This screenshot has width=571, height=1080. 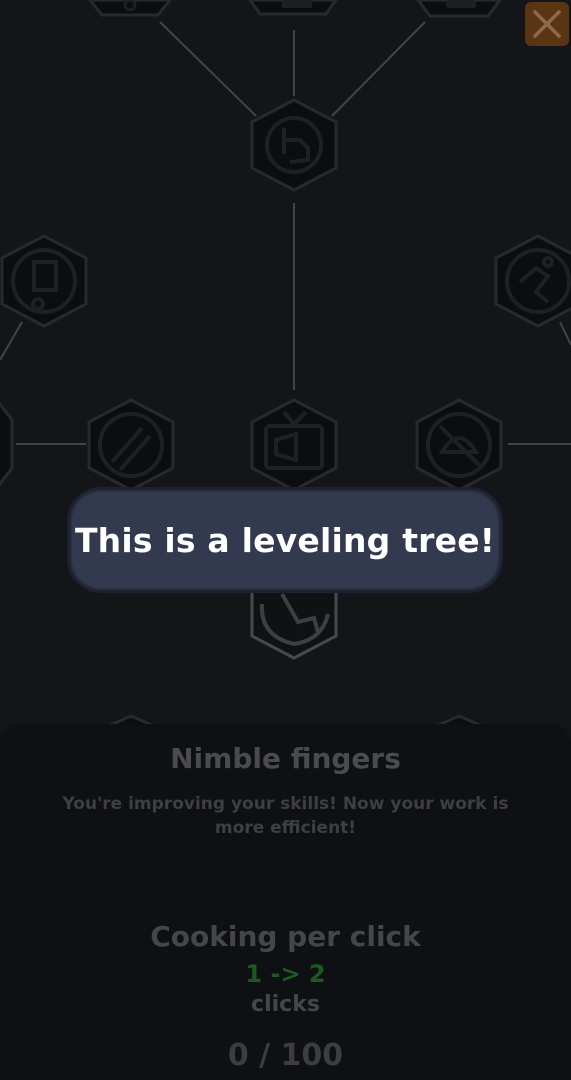 I want to click on close-icon, so click(x=547, y=24).